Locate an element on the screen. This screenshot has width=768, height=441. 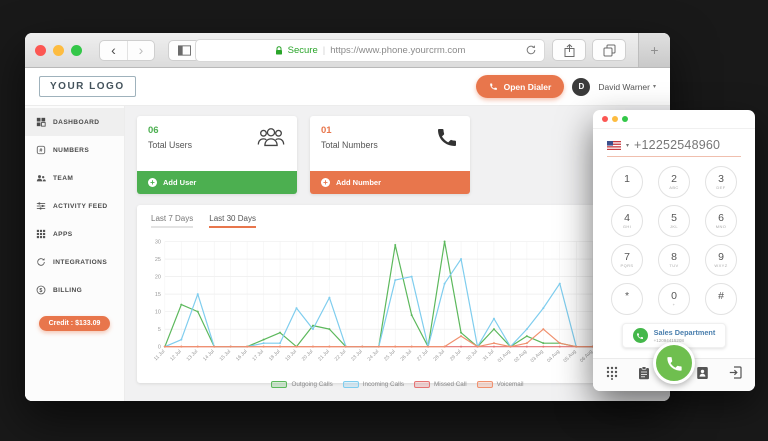
key-letters: PQRS is located at coordinates (627, 266).